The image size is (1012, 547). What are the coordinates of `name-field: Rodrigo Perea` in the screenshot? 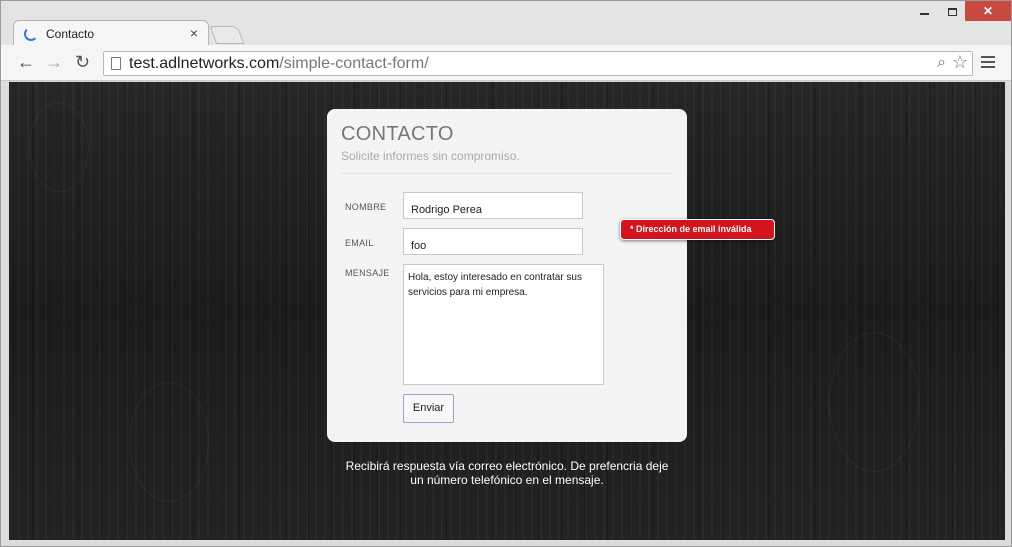 It's located at (493, 205).